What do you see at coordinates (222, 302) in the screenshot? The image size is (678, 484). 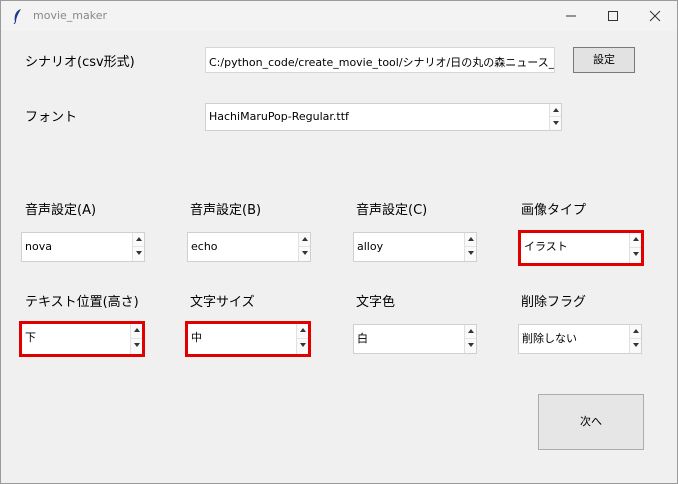 I see `text-size-label: 文字サイズ` at bounding box center [222, 302].